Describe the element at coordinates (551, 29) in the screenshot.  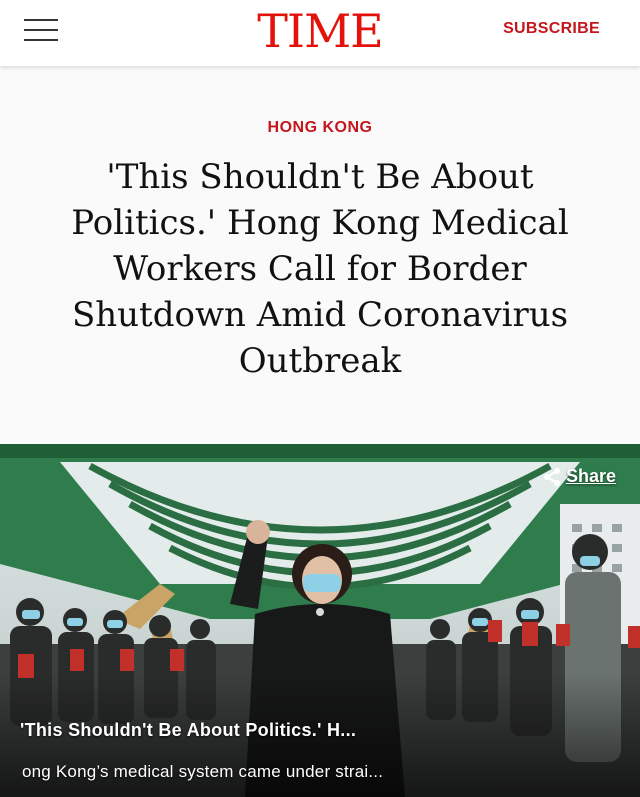
I see `subscribe-link: SUBSCRIBE` at that location.